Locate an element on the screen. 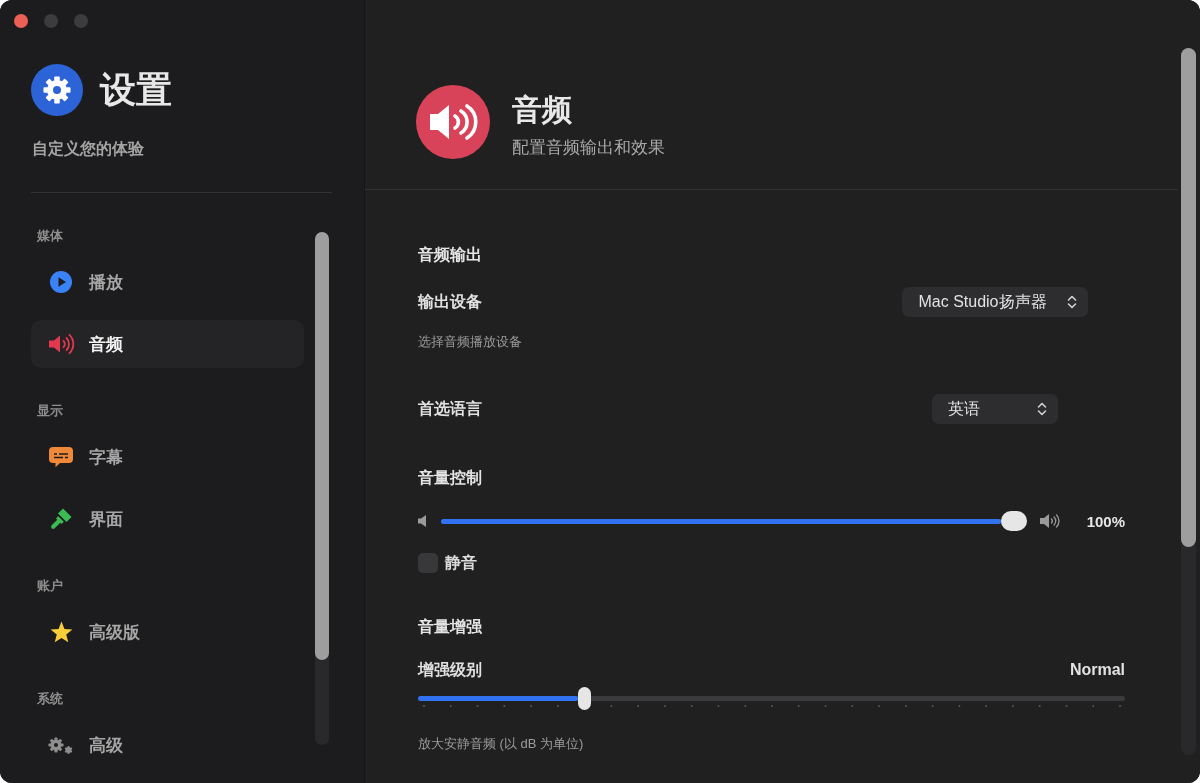  app-subtitle: 自定义您的体验 is located at coordinates (88, 149).